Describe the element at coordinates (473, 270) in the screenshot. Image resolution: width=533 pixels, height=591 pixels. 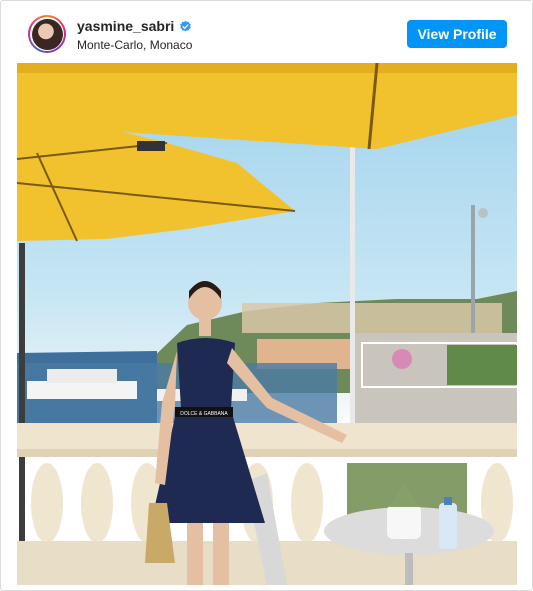
I see `lamp-post` at that location.